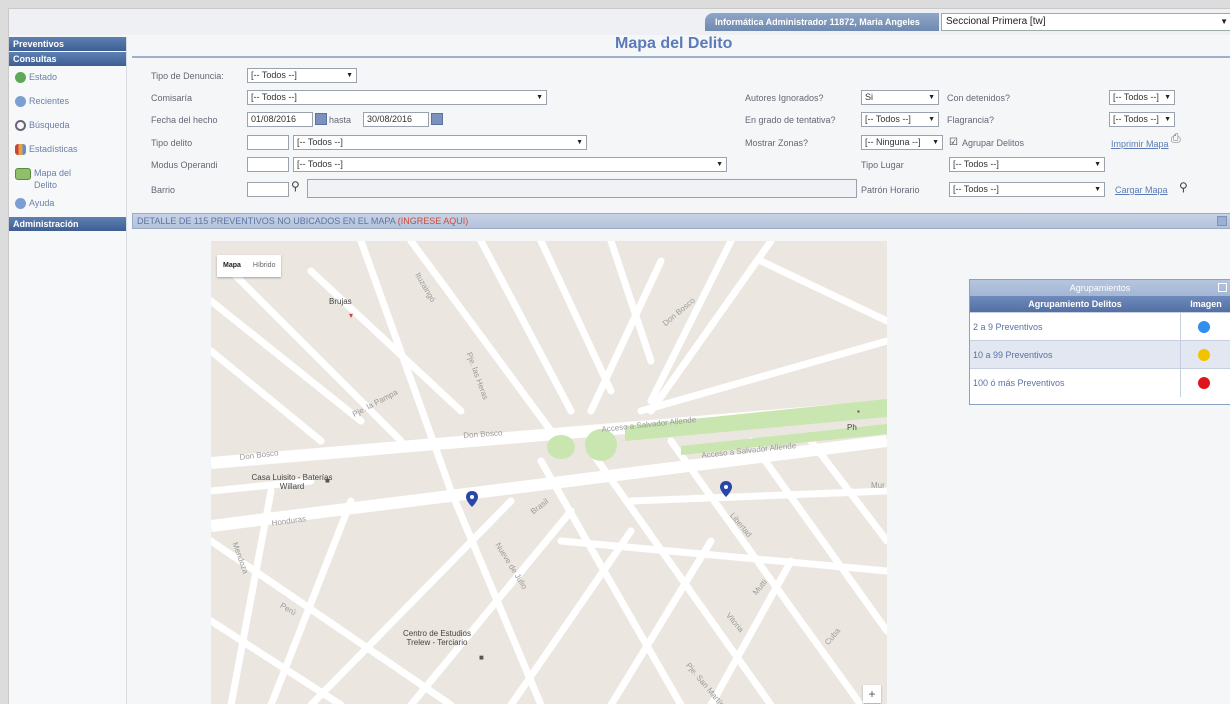 This screenshot has width=1230, height=704. What do you see at coordinates (1008, 327) in the screenshot?
I see `legend-row-label: 2 a 9 Preventivos` at bounding box center [1008, 327].